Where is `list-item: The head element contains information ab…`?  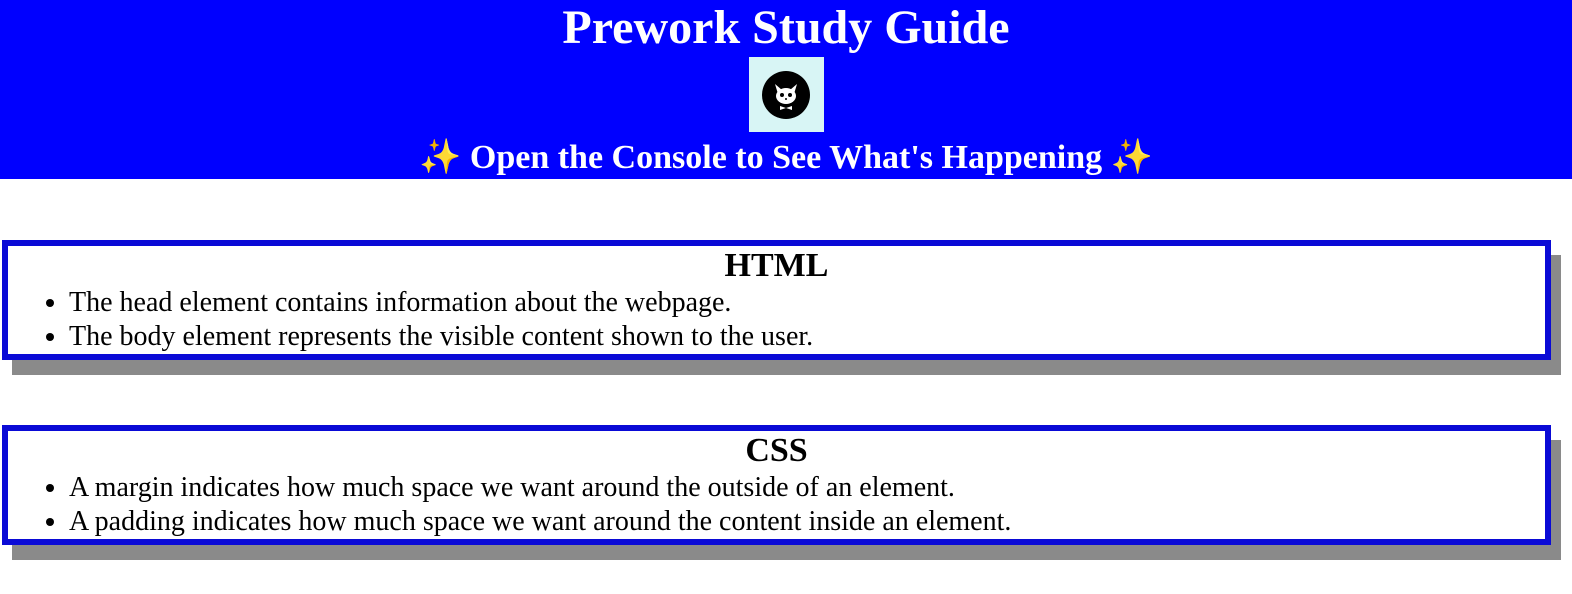 list-item: The head element contains information ab… is located at coordinates (807, 303).